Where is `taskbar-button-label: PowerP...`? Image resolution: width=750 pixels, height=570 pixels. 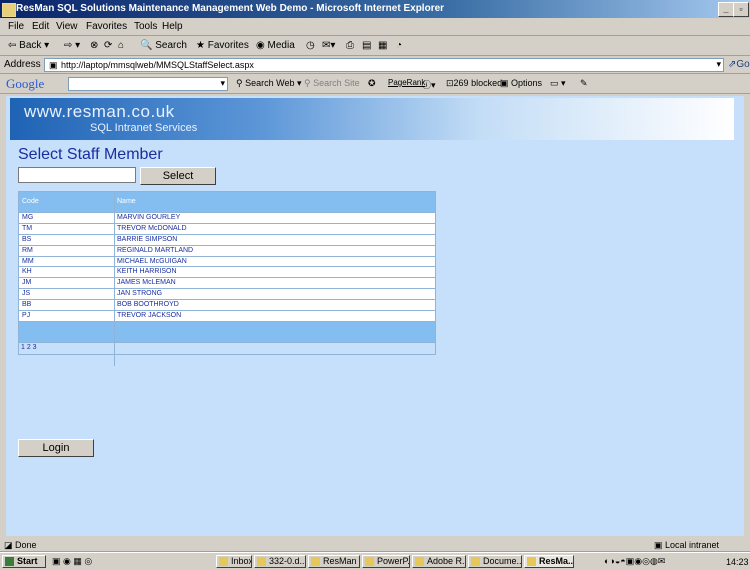
taskbar-button-label: PowerP... is located at coordinates (393, 561).